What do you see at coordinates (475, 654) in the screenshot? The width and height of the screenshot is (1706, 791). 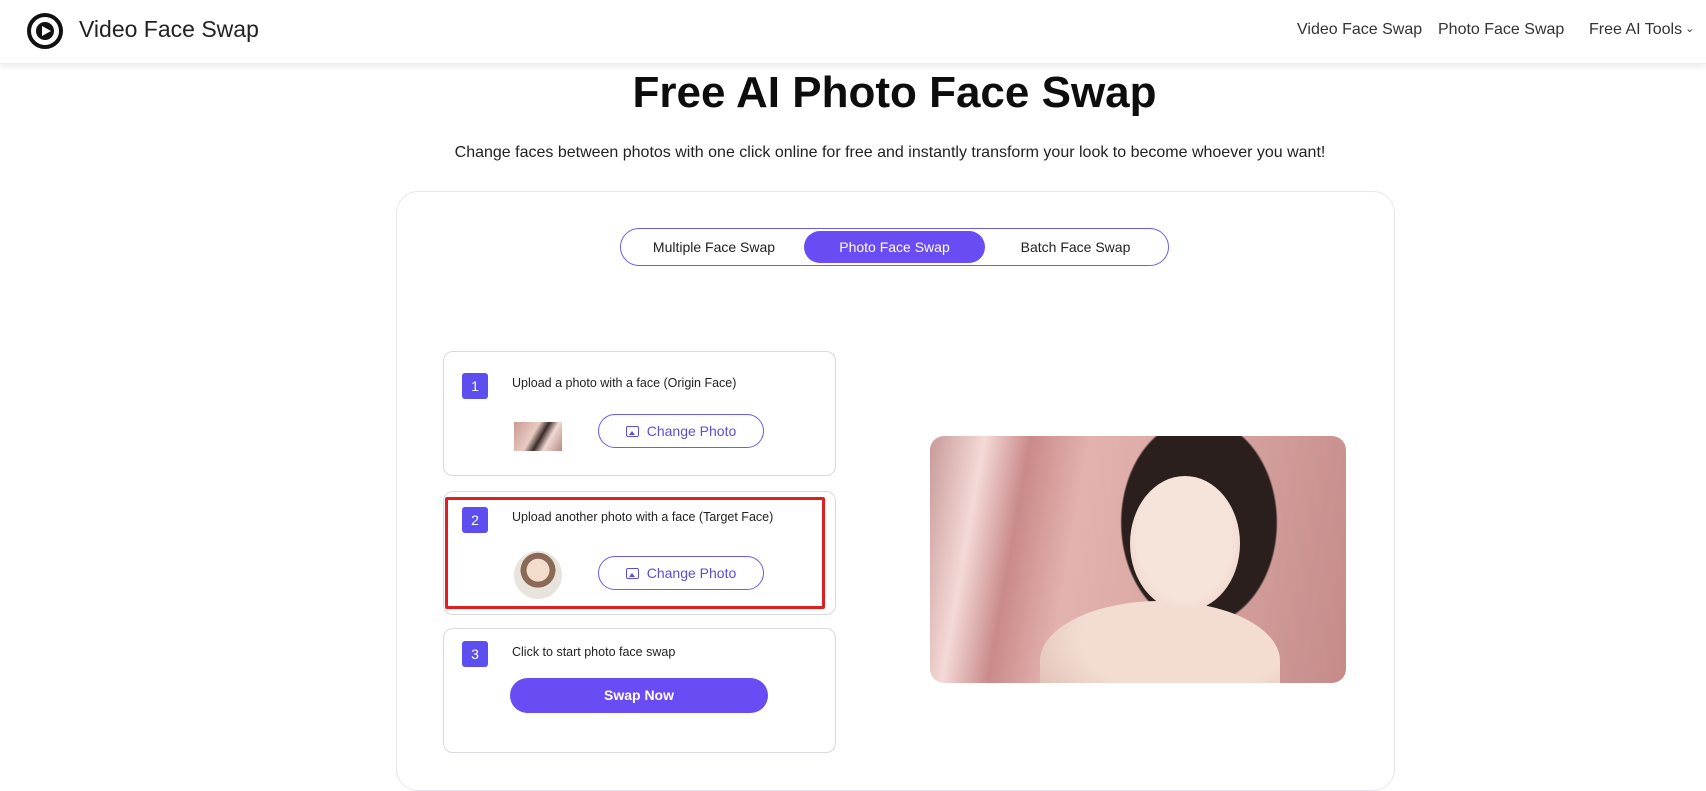 I see `step-number-badge: 3` at bounding box center [475, 654].